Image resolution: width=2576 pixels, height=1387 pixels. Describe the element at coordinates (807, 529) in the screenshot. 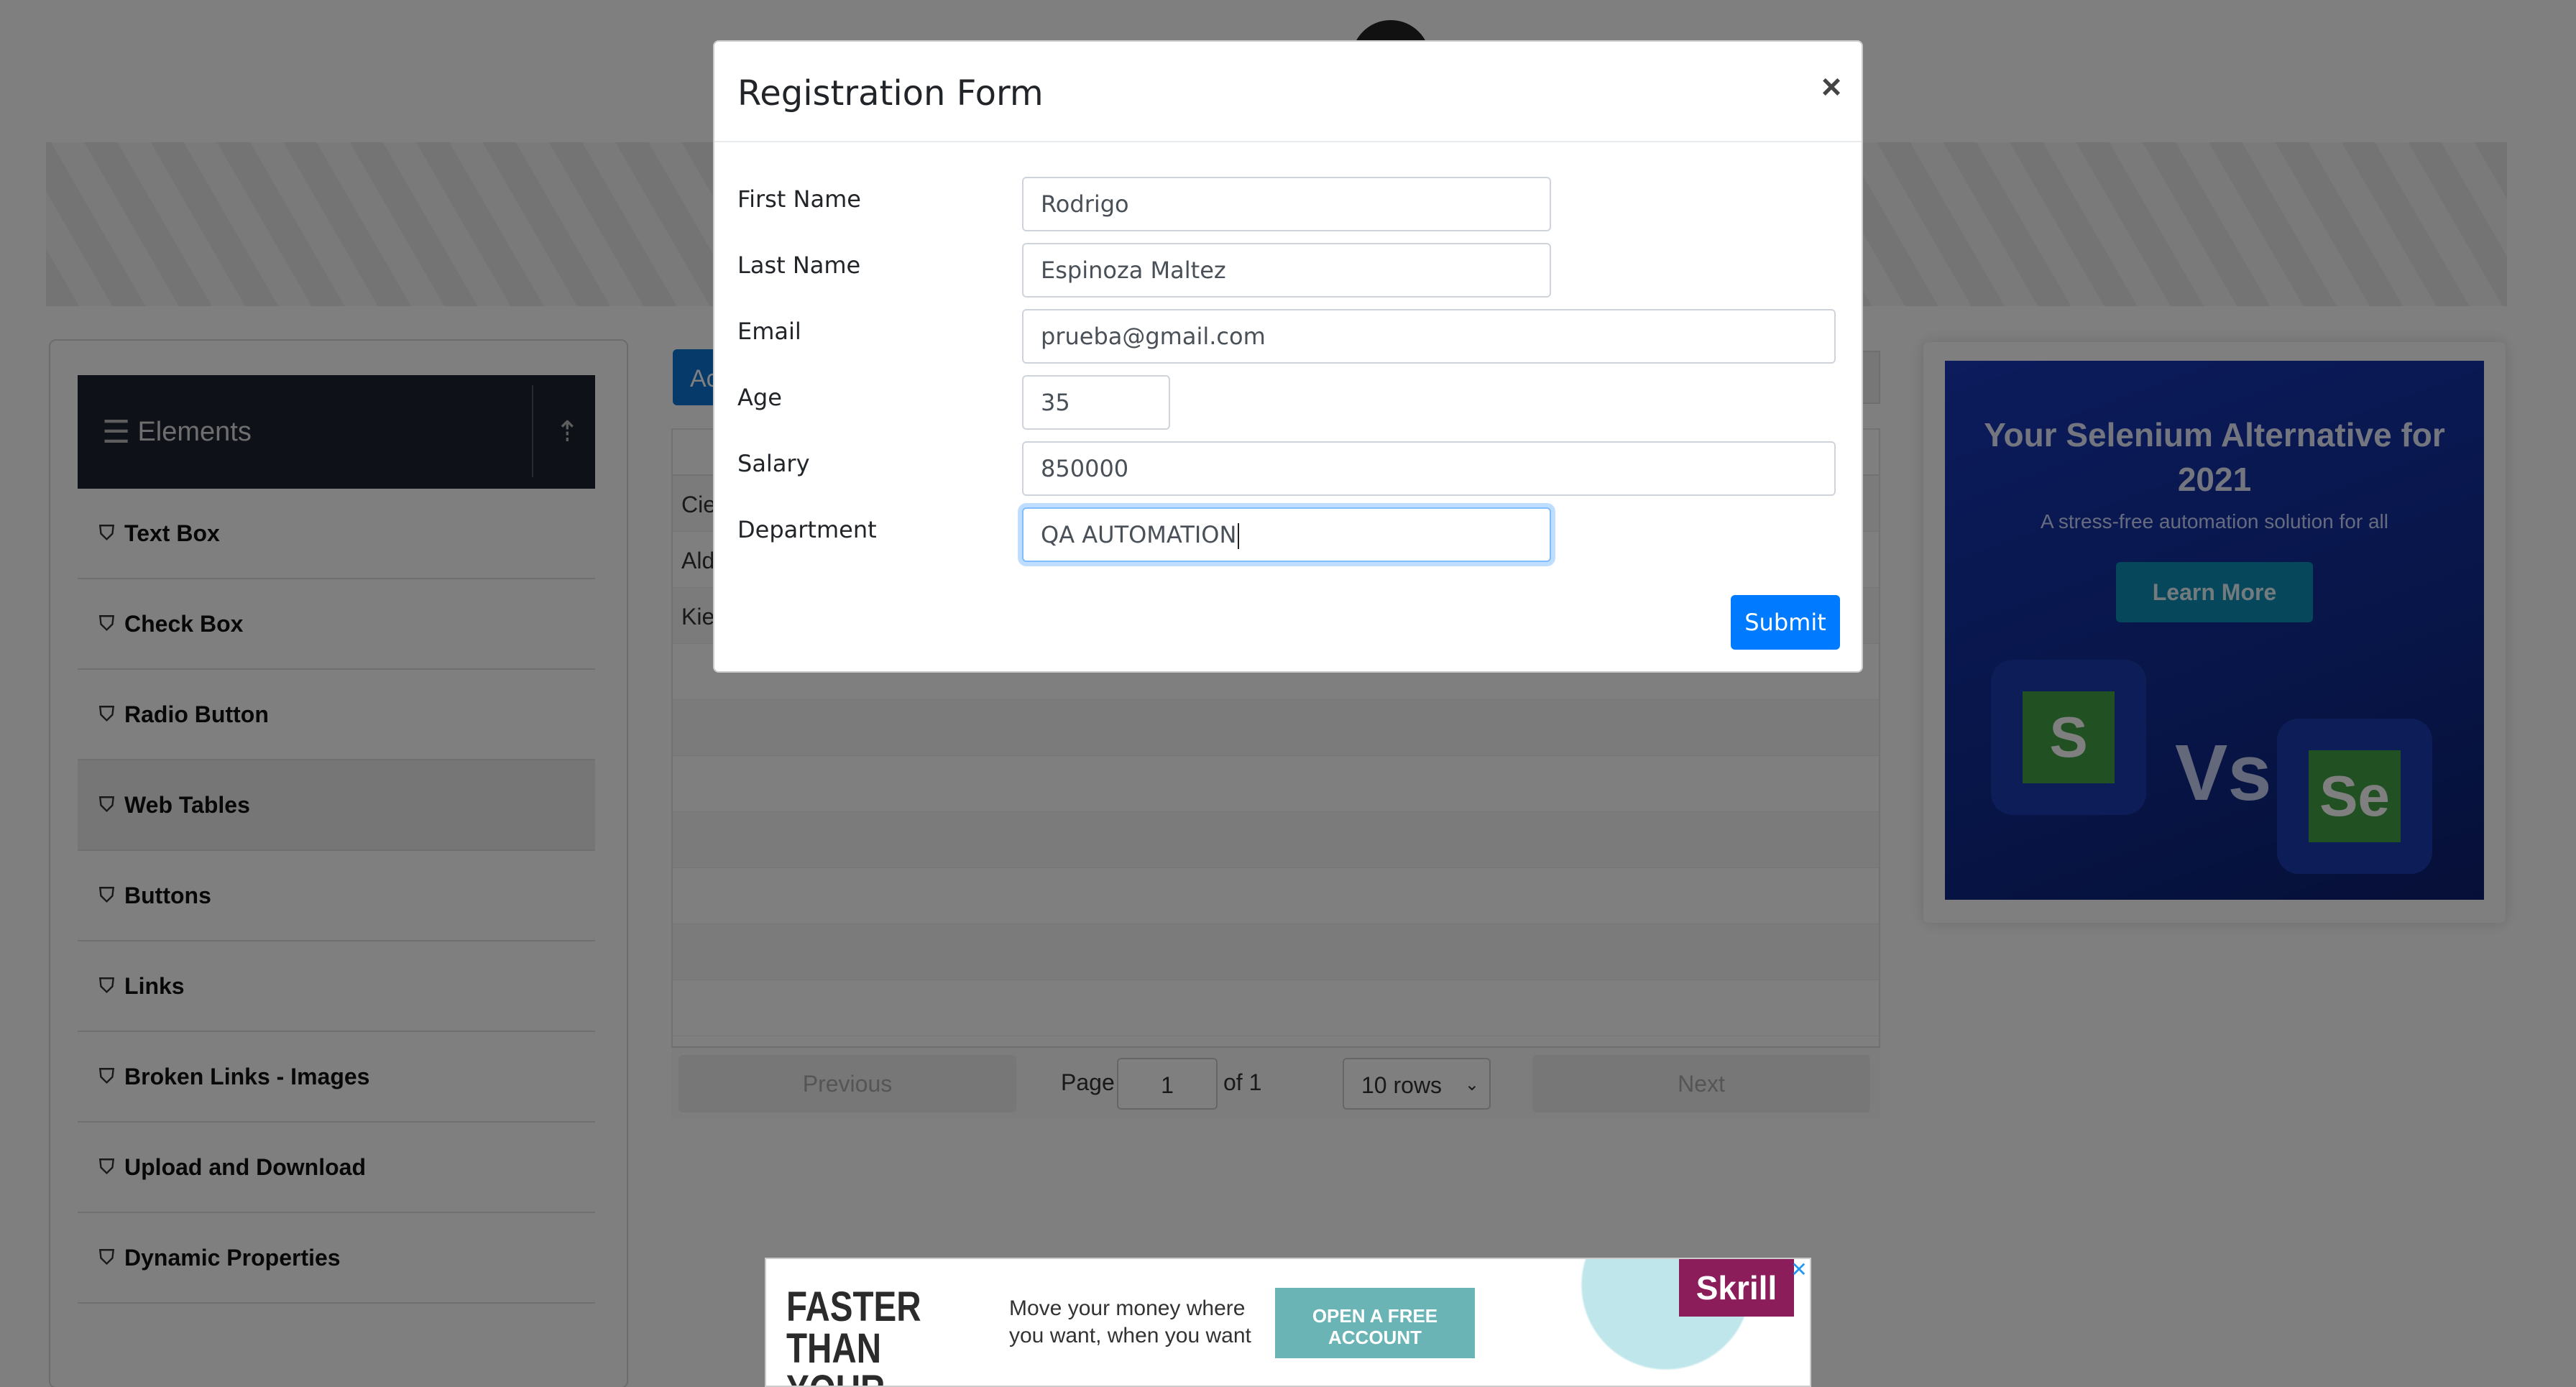

I see `department-label: Department` at that location.